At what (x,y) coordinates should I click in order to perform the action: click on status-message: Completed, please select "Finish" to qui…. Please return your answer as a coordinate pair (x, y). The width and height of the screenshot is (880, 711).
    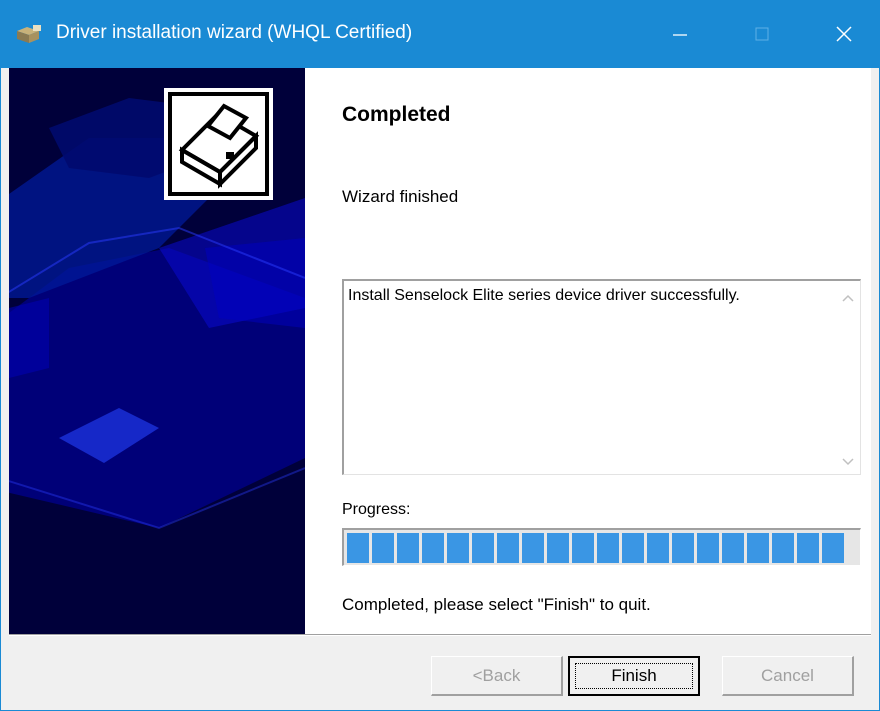
    Looking at the image, I should click on (496, 604).